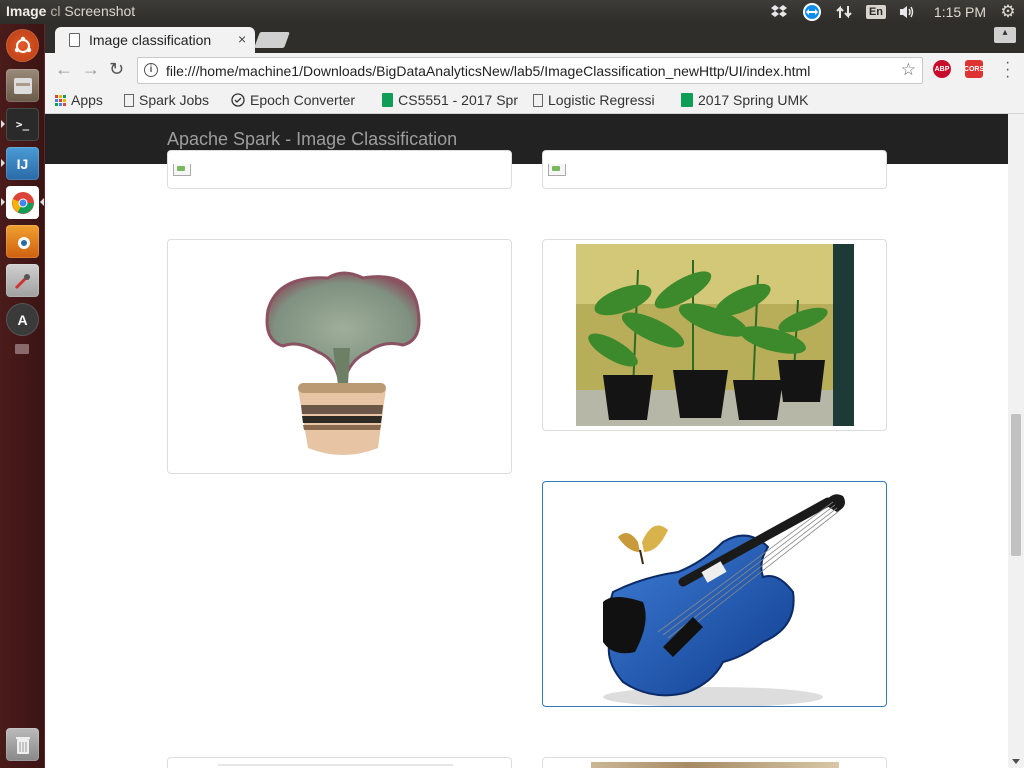 The height and width of the screenshot is (768, 1024). What do you see at coordinates (79, 100) in the screenshot?
I see `bookmark-apps: Apps` at bounding box center [79, 100].